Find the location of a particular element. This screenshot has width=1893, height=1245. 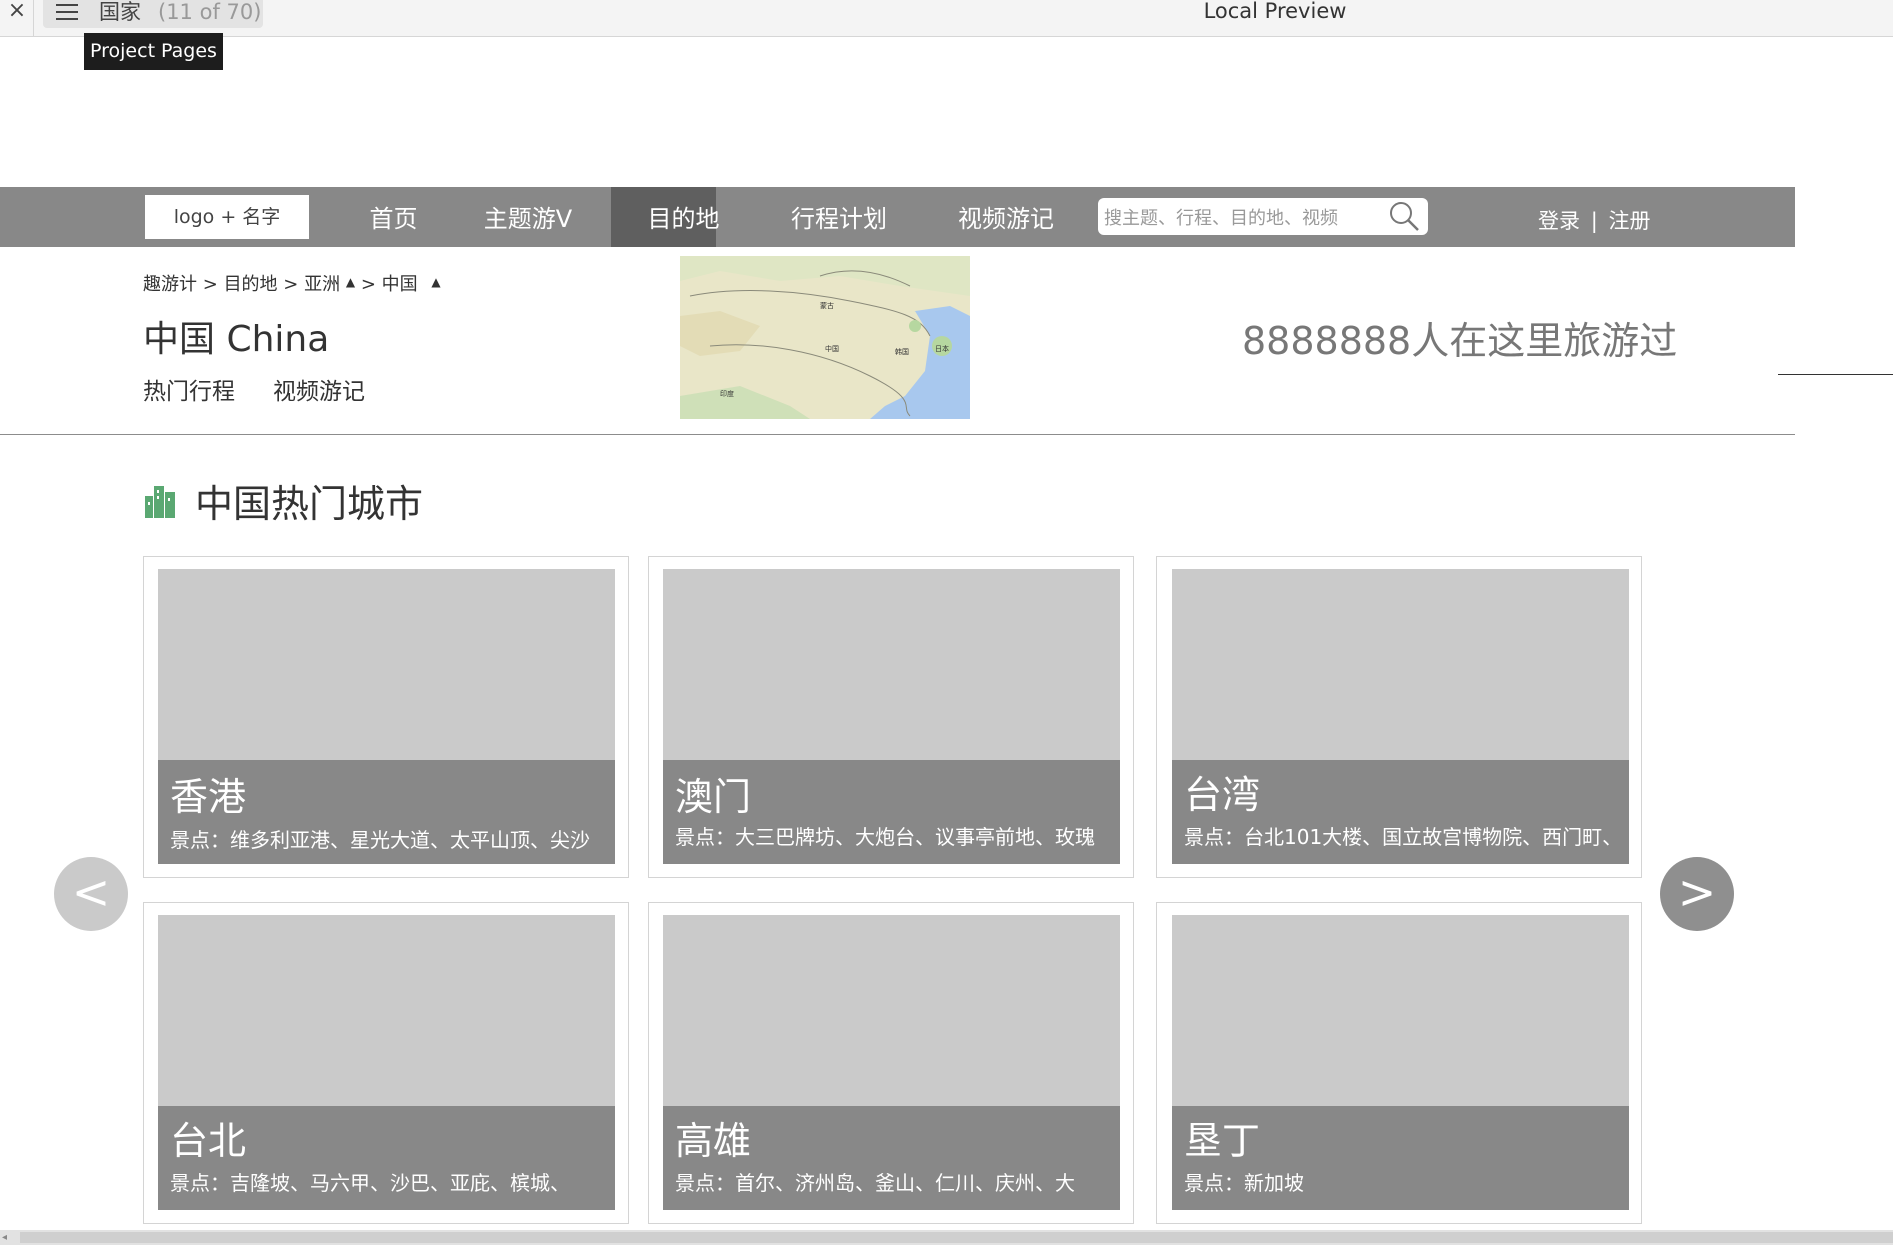

nav-item-destinations: 目的地 is located at coordinates (683, 217).